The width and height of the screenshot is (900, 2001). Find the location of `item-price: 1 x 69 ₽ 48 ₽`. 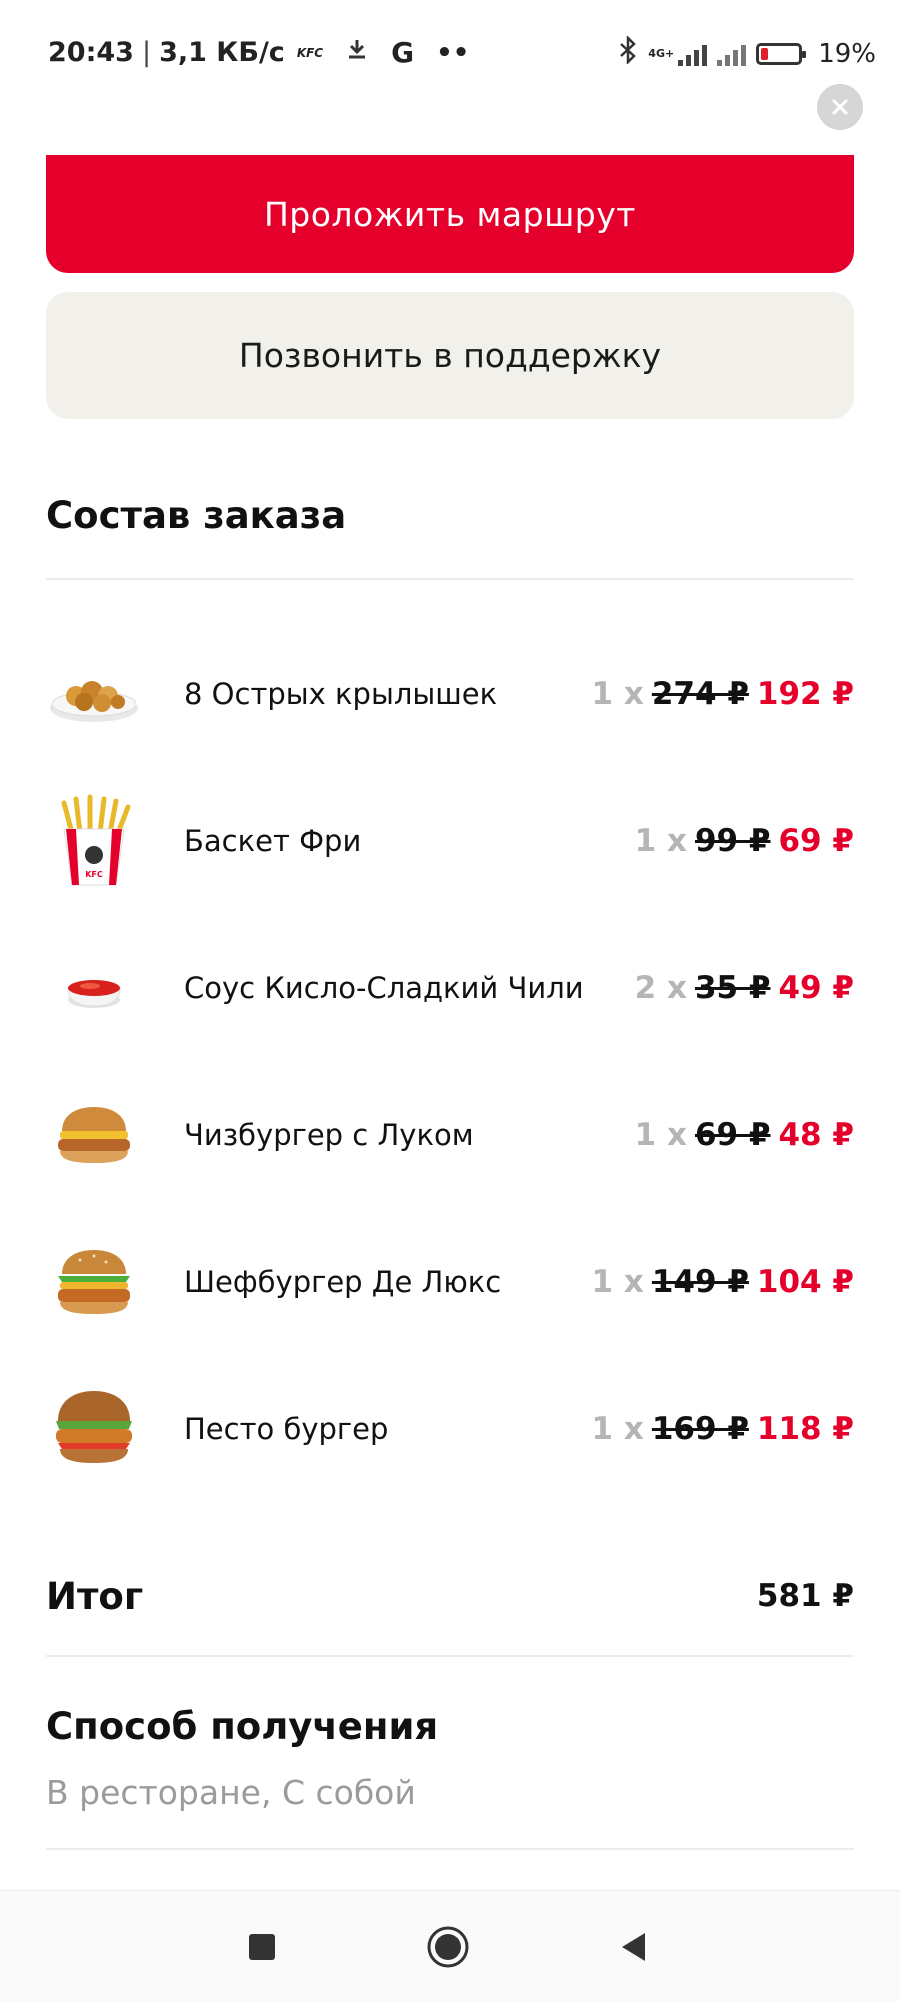

item-price: 1 x 69 ₽ 48 ₽ is located at coordinates (744, 1135).